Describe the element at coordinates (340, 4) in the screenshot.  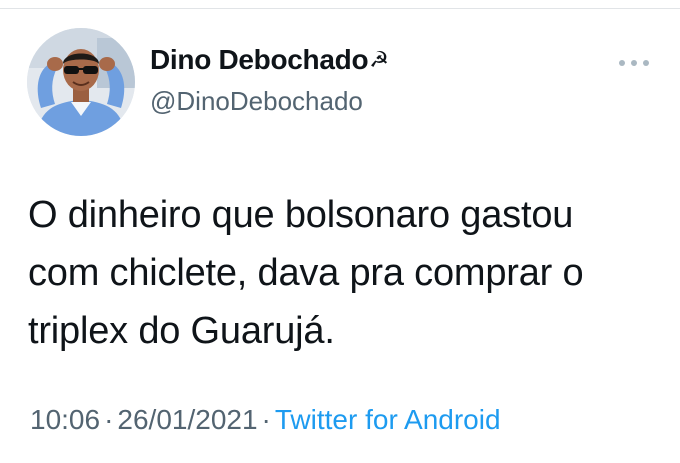
I see `top-divider` at that location.